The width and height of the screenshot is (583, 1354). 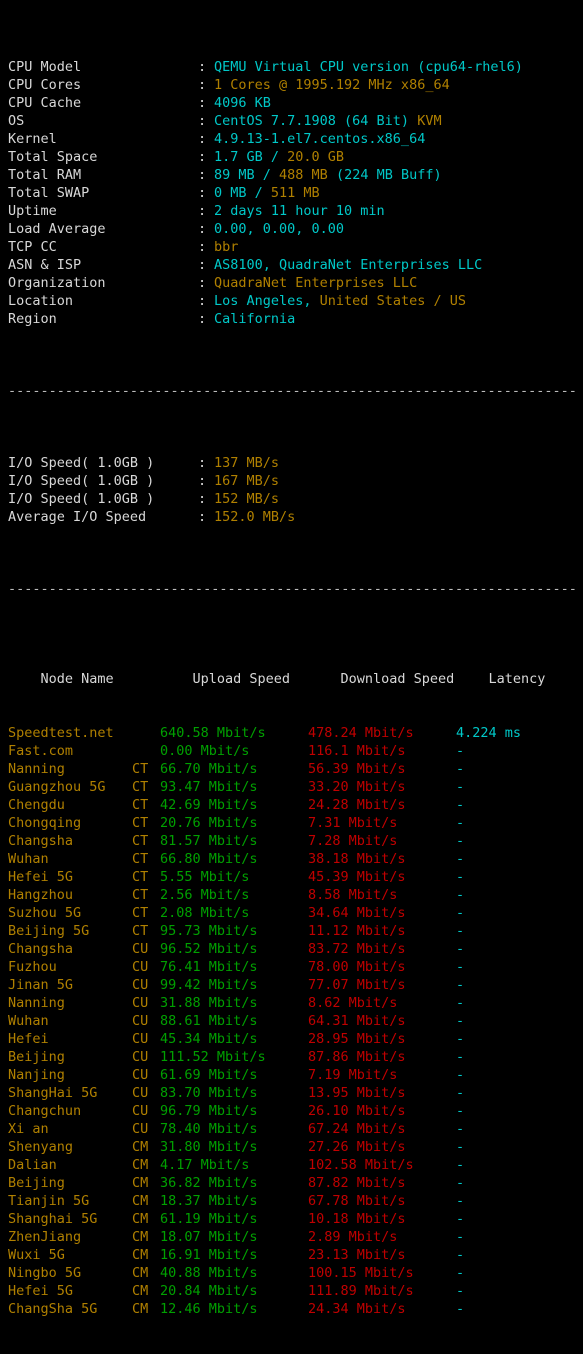 I want to click on system-info-value: CentOS 7.7.1908 (64 Bit), so click(x=316, y=121).